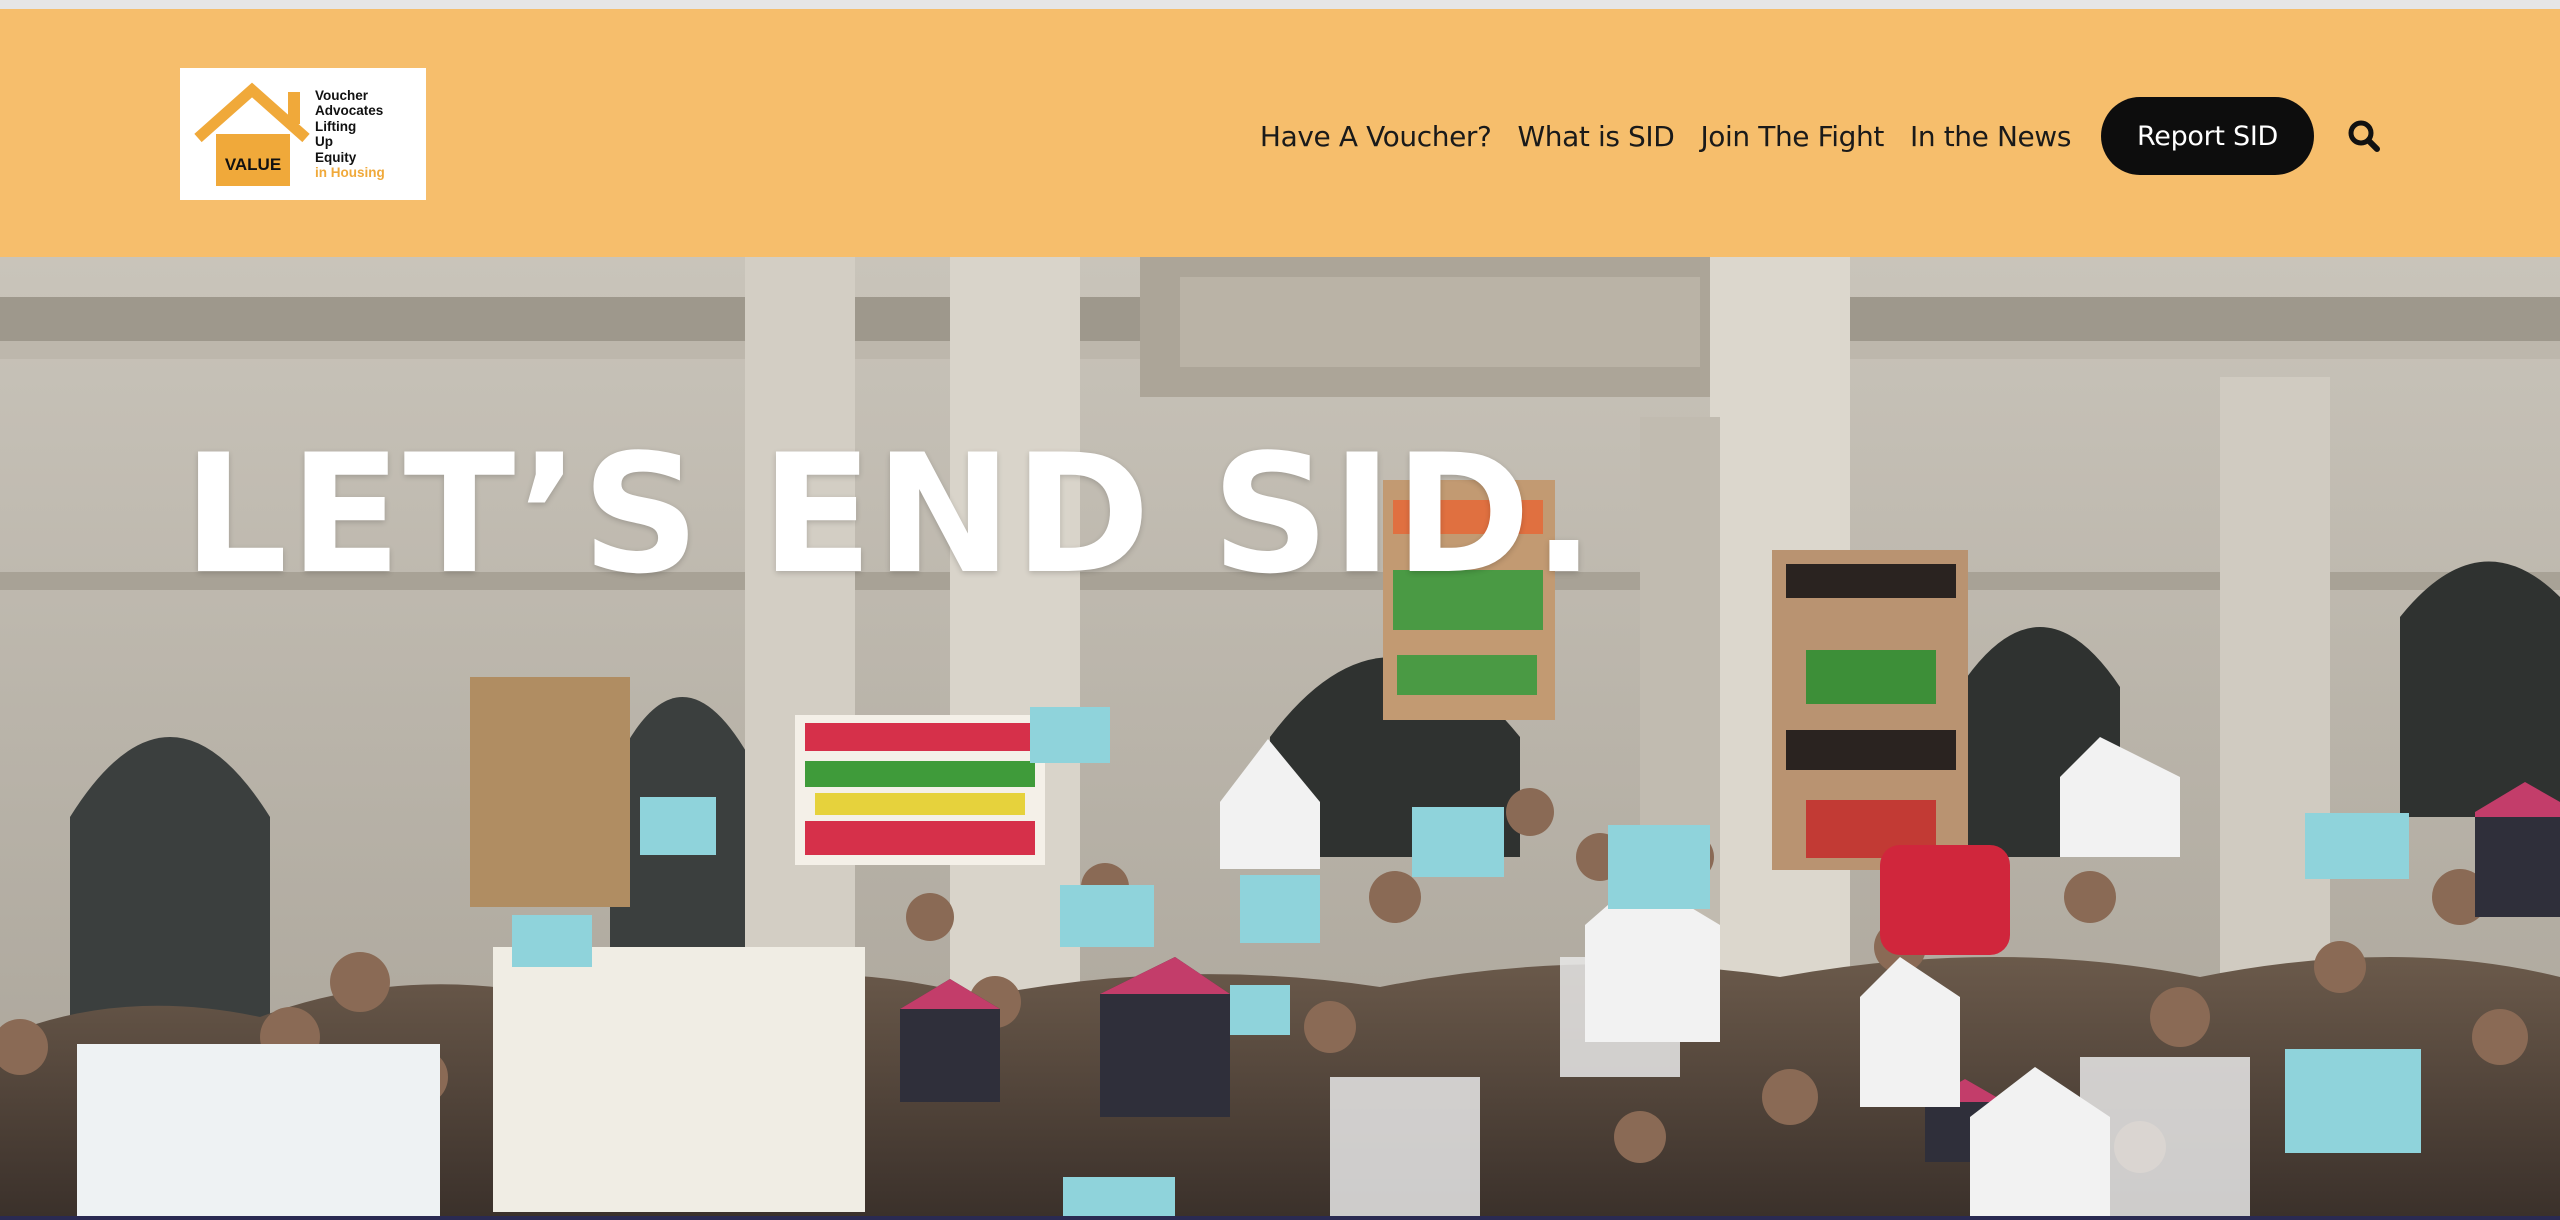  What do you see at coordinates (1792, 136) in the screenshot?
I see `nav-join-the-fight: Join The Fight` at bounding box center [1792, 136].